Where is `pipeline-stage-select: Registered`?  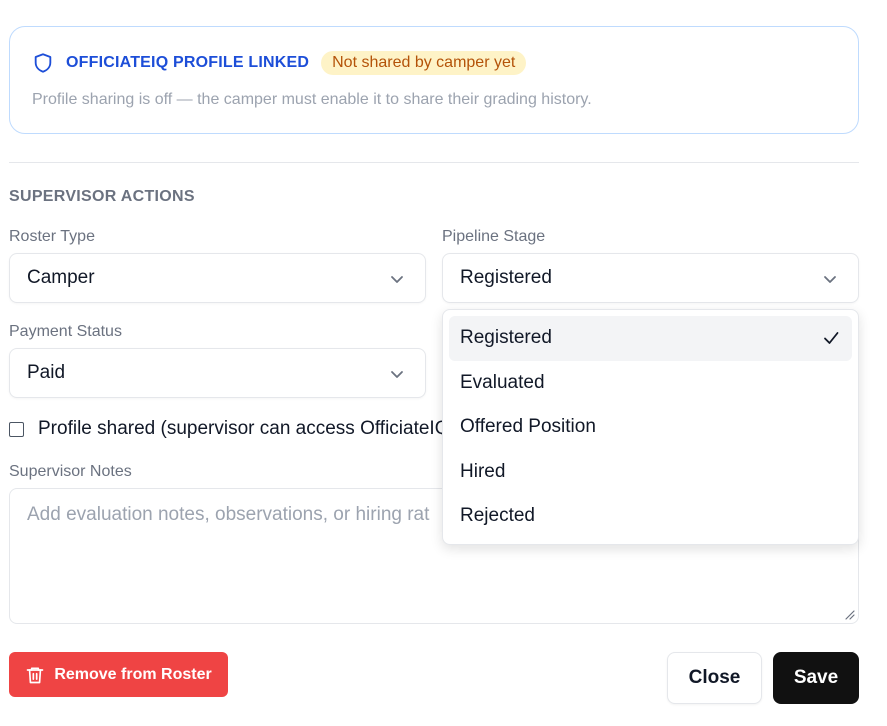
pipeline-stage-select: Registered is located at coordinates (650, 278).